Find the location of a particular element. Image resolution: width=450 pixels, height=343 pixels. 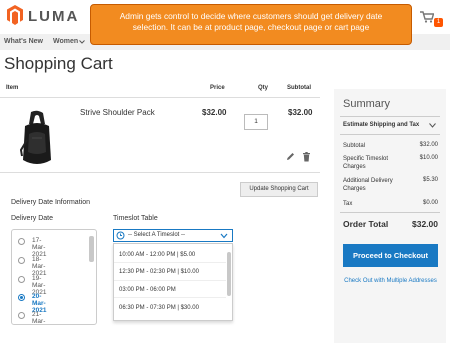

col-header-qty: Qty is located at coordinates (263, 88).